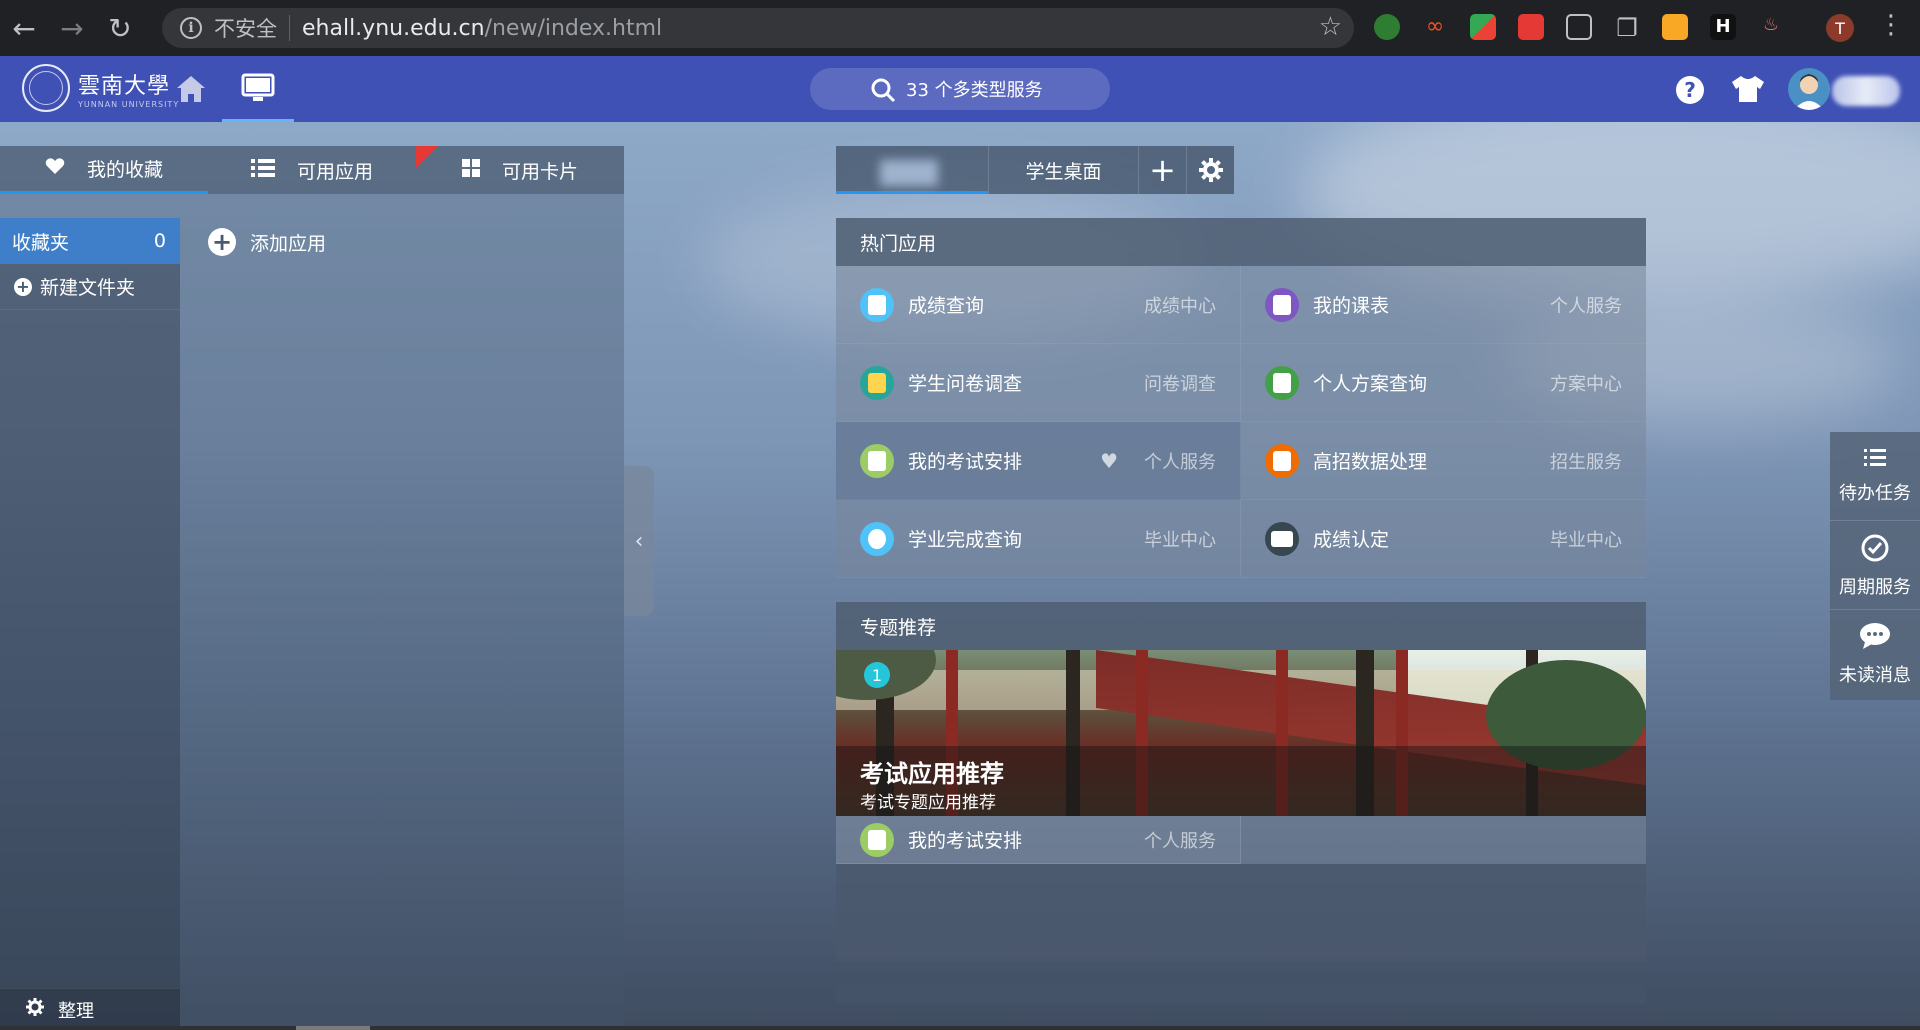  Describe the element at coordinates (1531, 27) in the screenshot. I see `extension-pdf-icon` at that location.